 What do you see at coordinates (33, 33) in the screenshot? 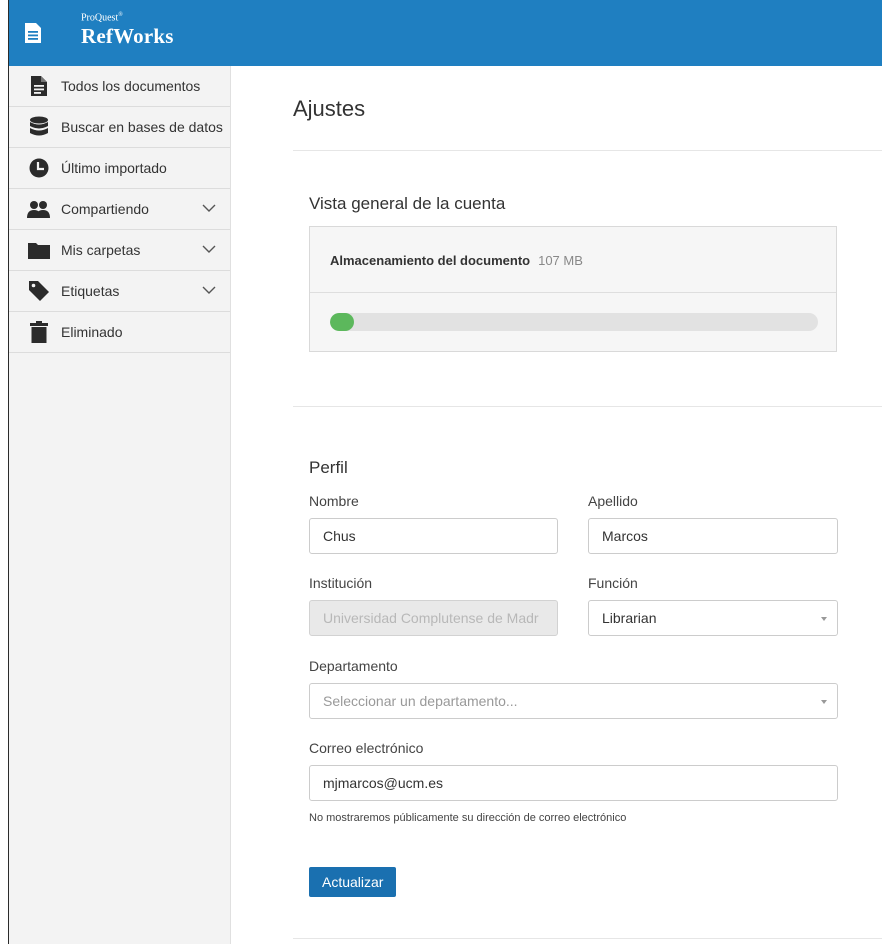
I see `app-document-icon` at bounding box center [33, 33].